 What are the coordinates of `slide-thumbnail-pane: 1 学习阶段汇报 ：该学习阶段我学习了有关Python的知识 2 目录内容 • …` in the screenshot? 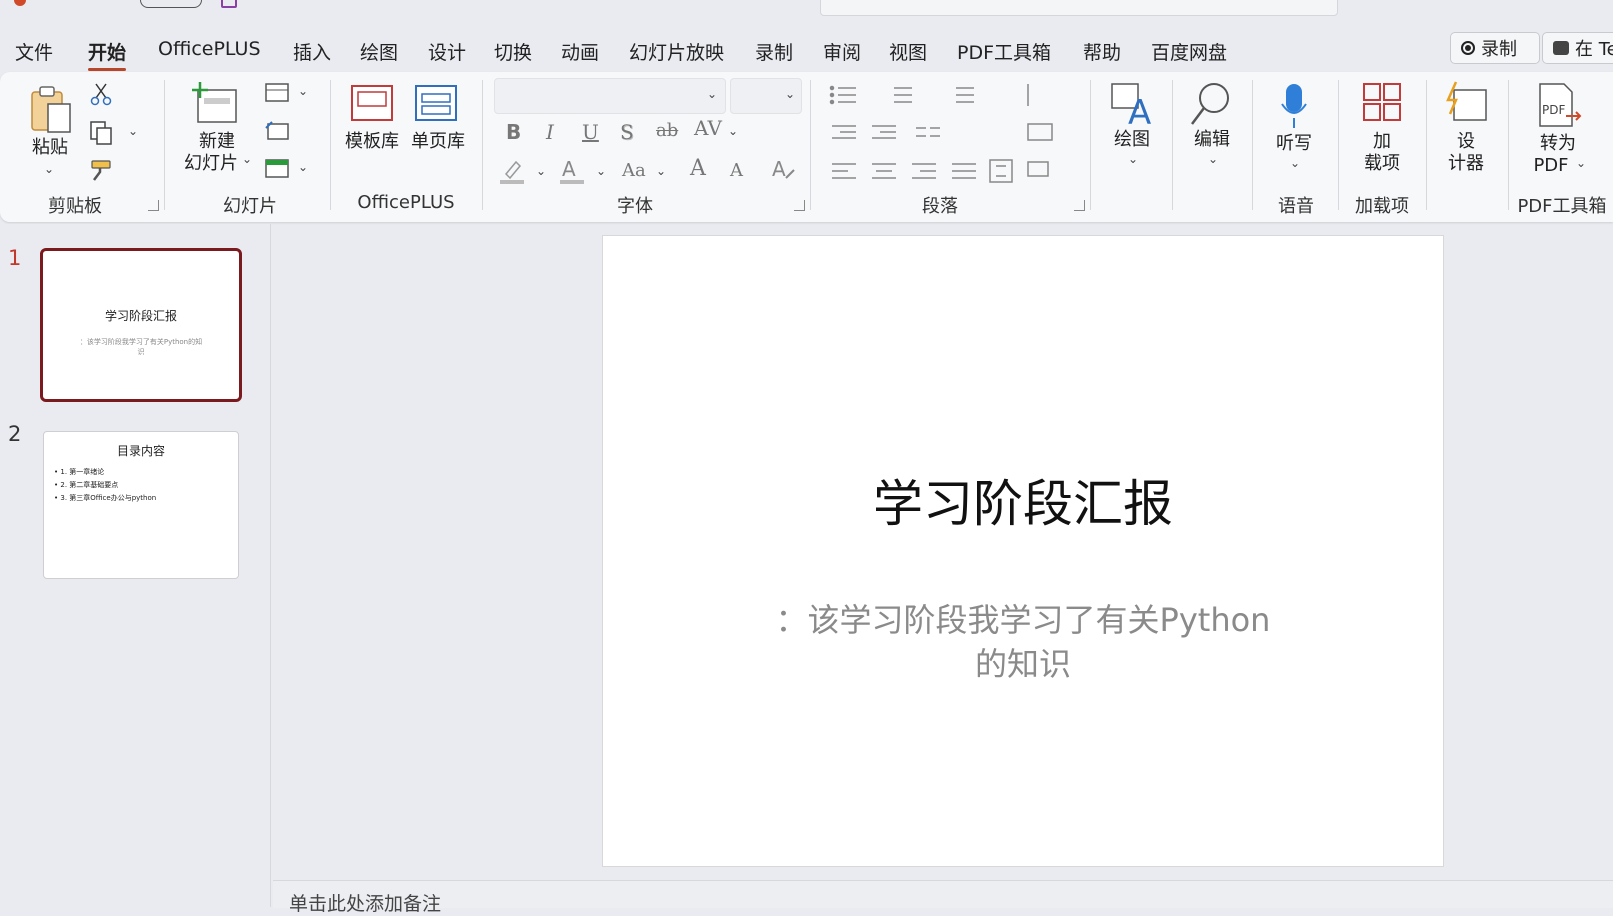 It's located at (135, 565).